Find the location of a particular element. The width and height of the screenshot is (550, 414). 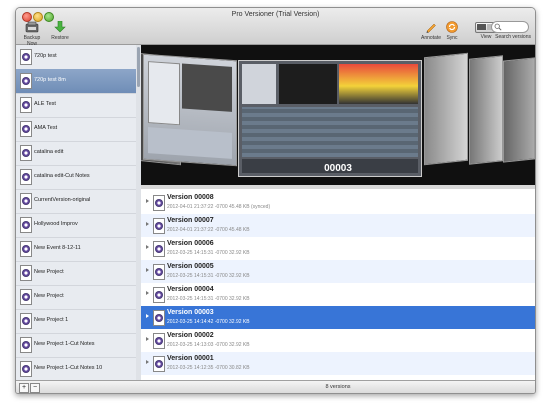

add-project-button: + is located at coordinates (24, 388).